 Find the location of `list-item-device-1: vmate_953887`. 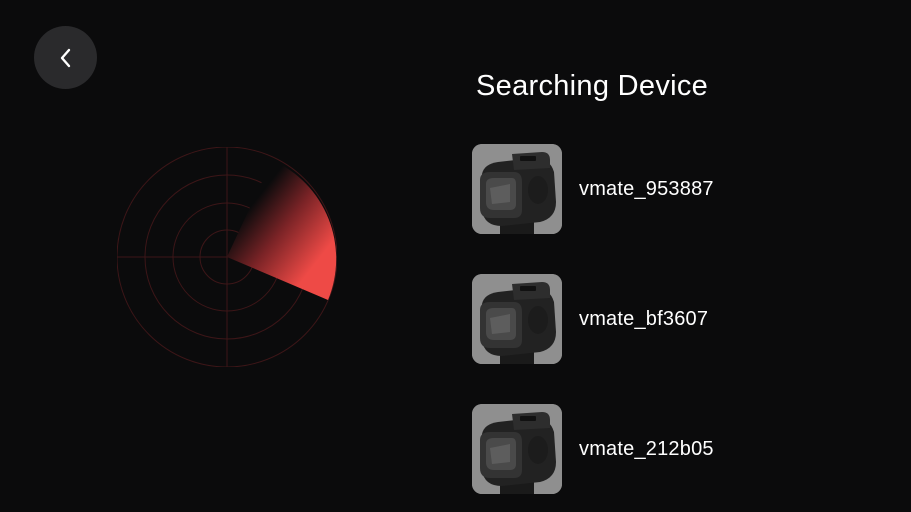

list-item-device-1: vmate_953887 is located at coordinates (672, 189).